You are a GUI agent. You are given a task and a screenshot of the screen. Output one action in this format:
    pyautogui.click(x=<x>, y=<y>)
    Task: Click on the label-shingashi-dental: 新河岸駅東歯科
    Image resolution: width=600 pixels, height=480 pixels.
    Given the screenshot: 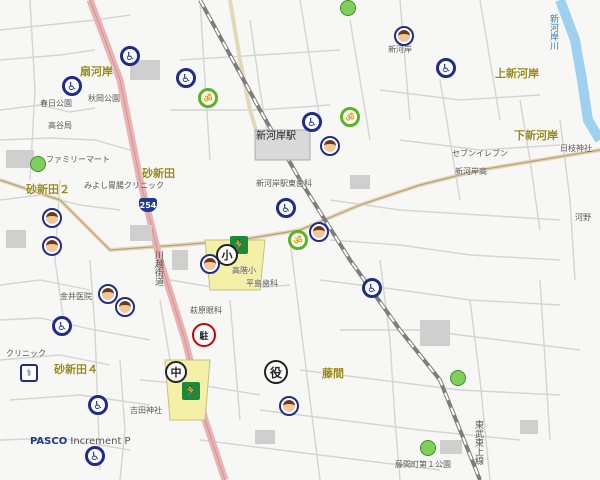 What is the action you would take?
    pyautogui.click(x=284, y=183)
    